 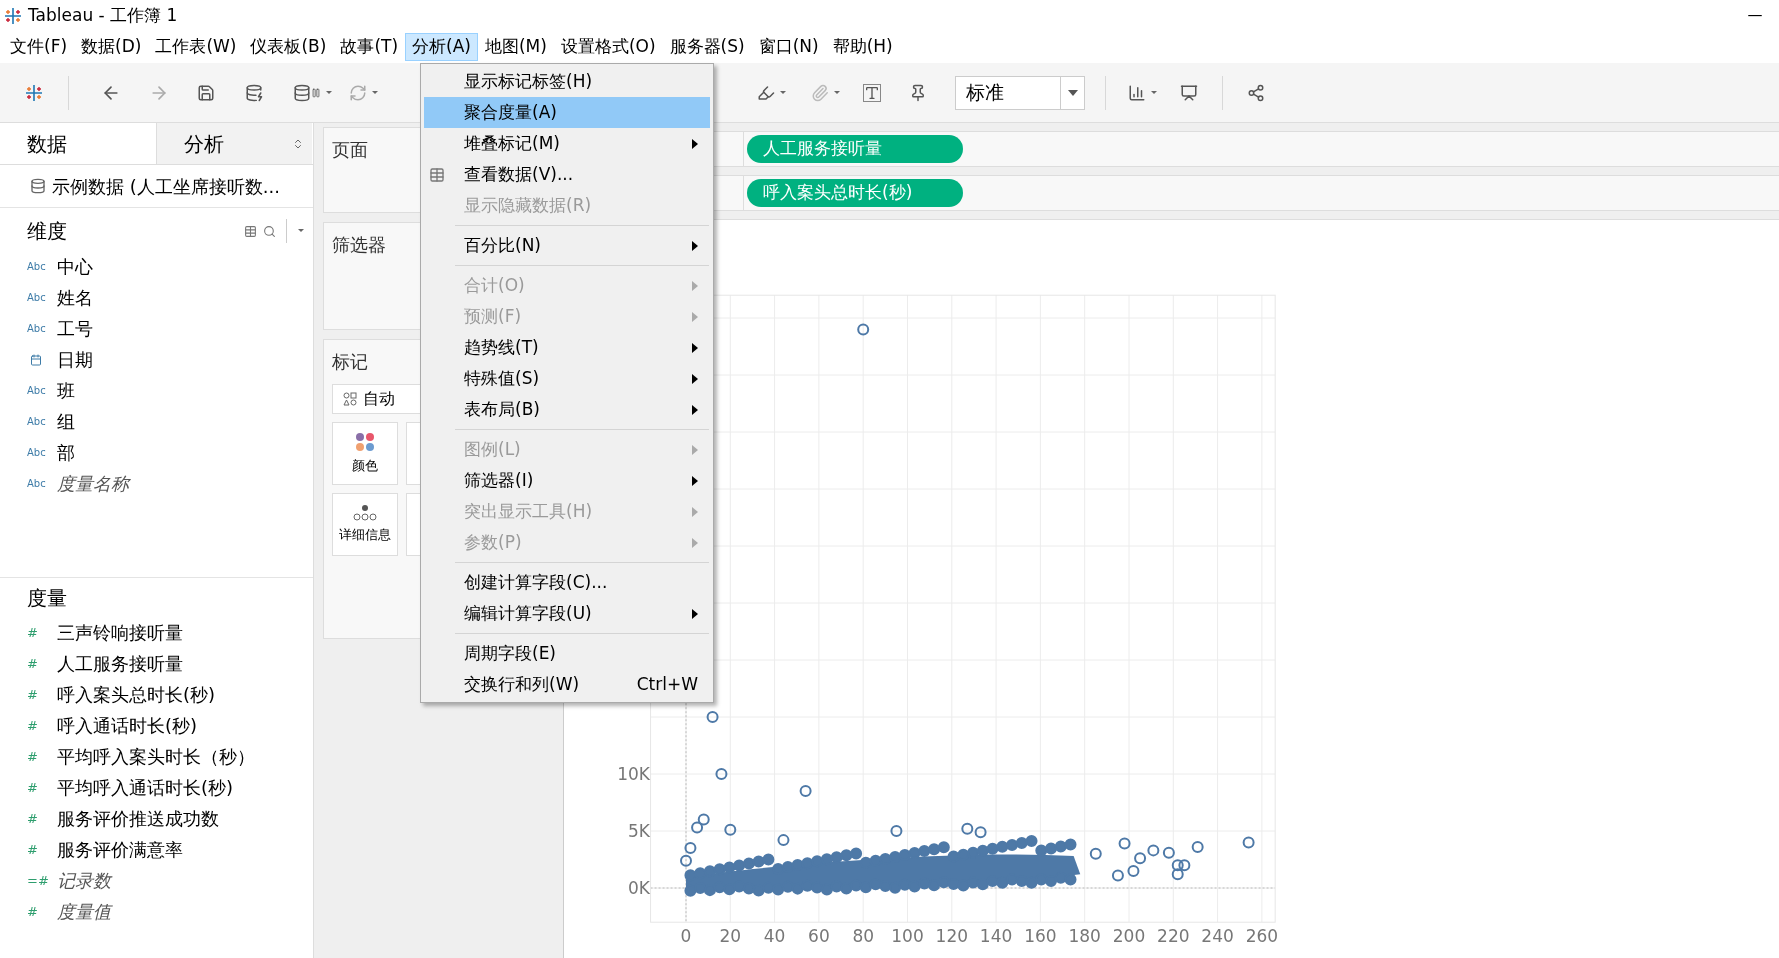 What do you see at coordinates (1256, 92) in the screenshot?
I see `share-icon` at bounding box center [1256, 92].